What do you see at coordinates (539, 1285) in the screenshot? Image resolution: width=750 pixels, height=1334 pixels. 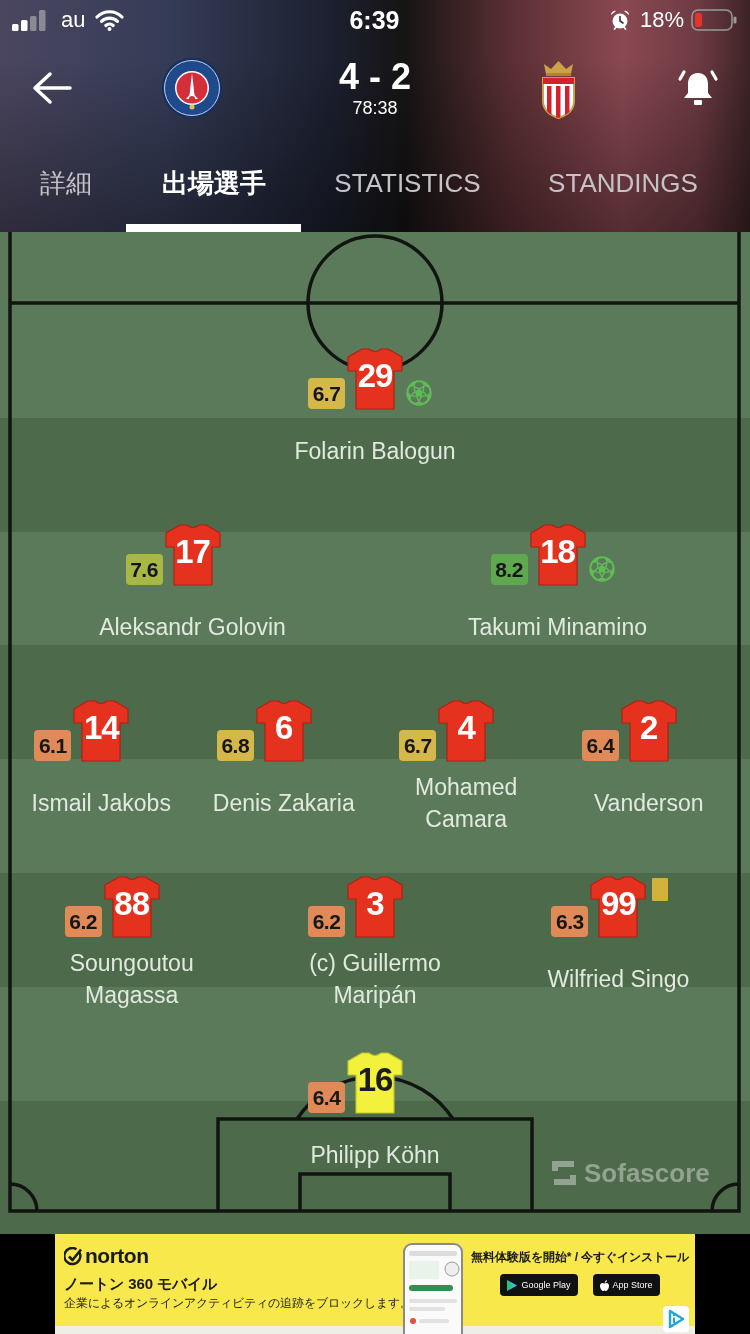 I see `store-badge: Google Play` at bounding box center [539, 1285].